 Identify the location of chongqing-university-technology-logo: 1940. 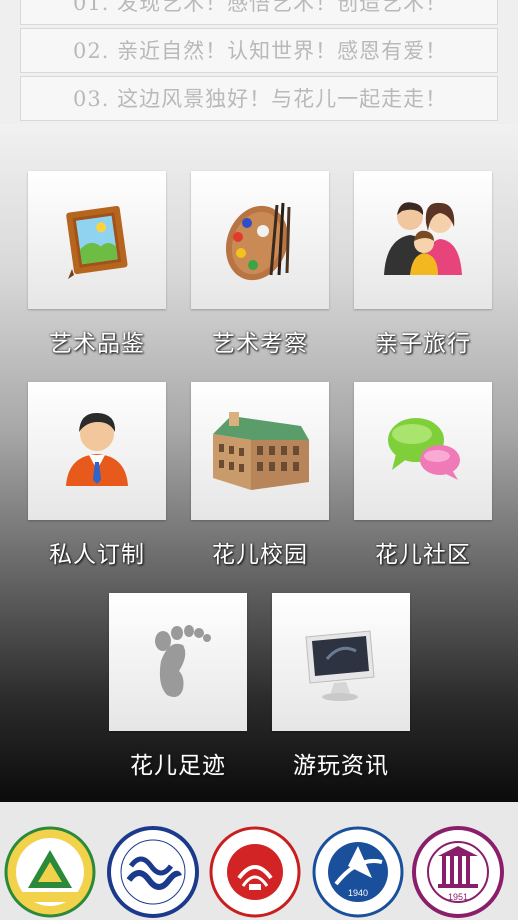
(358, 872).